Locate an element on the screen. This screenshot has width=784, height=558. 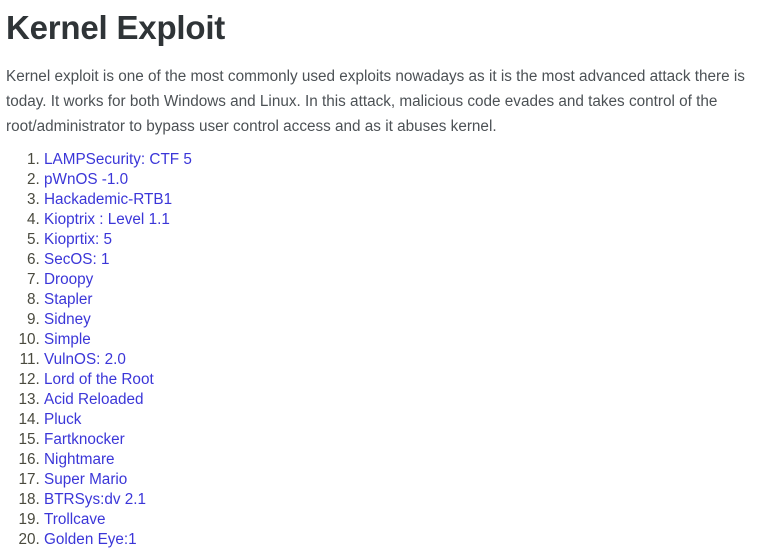
page-title: Kernel Exploit is located at coordinates (116, 27).